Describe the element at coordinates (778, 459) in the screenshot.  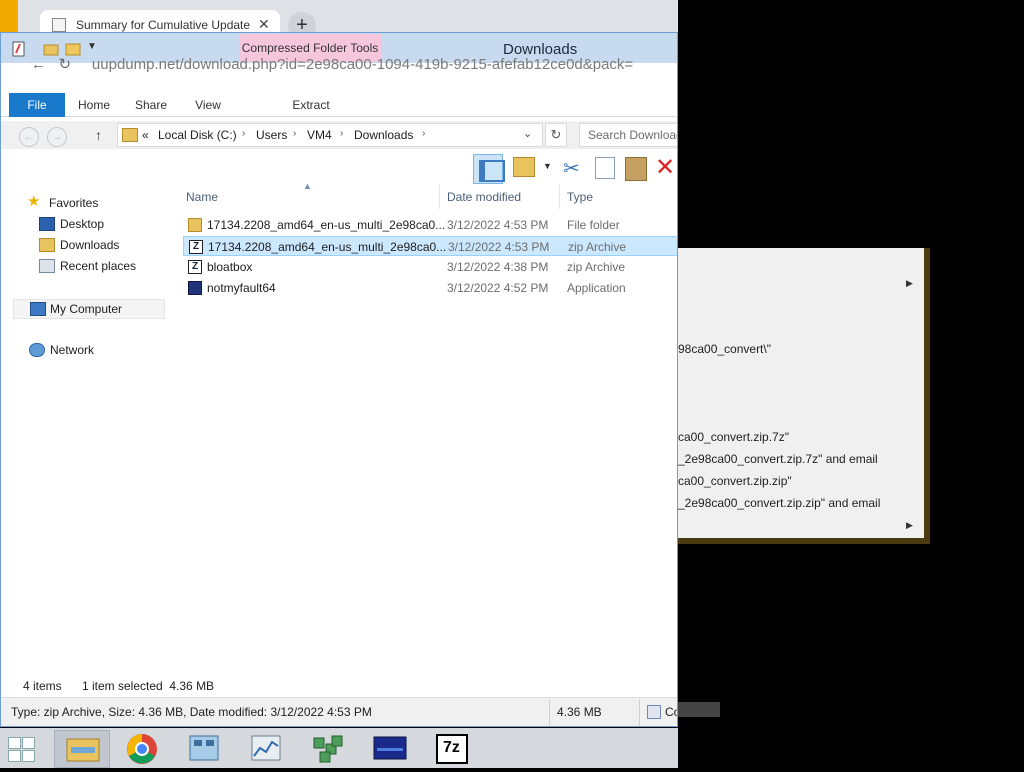
I see `menu-item: _2e98ca00_convert.zip.7z" and email` at that location.